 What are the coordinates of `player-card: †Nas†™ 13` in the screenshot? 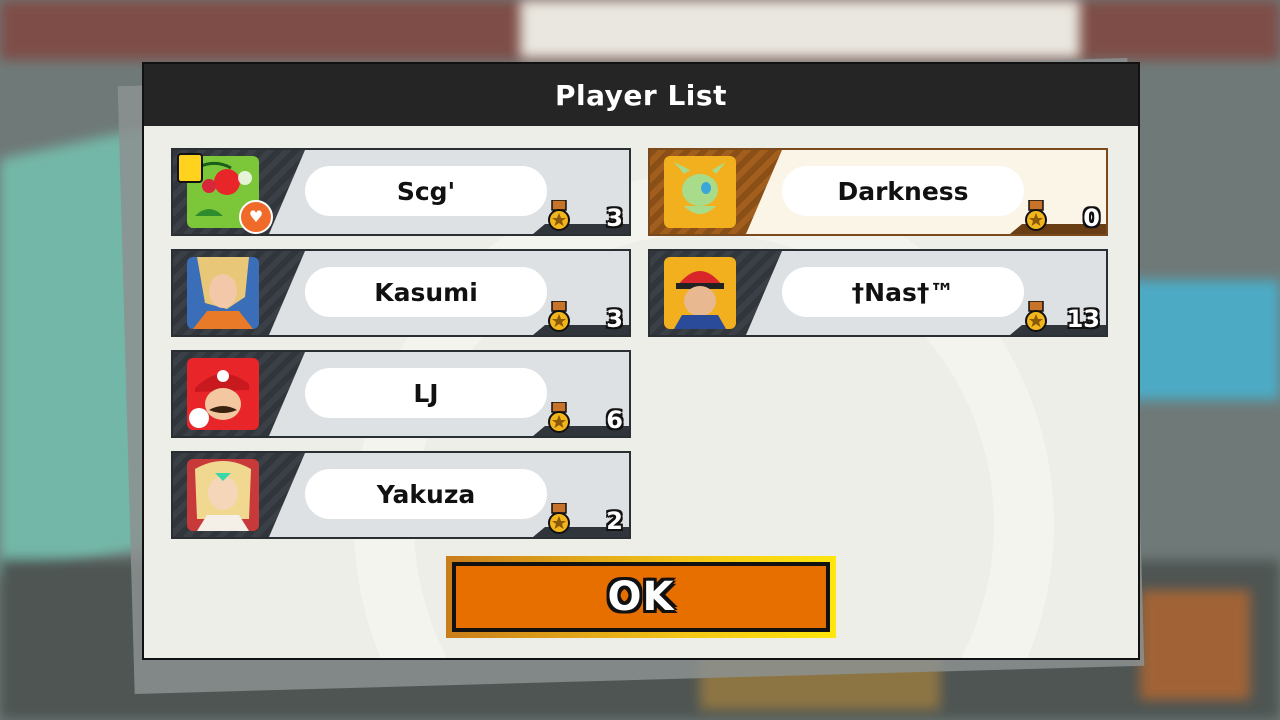 It's located at (878, 293).